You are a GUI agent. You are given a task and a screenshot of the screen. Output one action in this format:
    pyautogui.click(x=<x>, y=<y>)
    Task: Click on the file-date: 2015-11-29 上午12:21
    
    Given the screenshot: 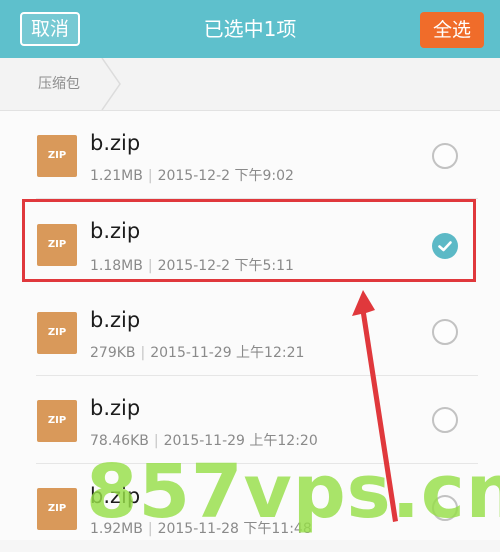 What is the action you would take?
    pyautogui.click(x=227, y=353)
    